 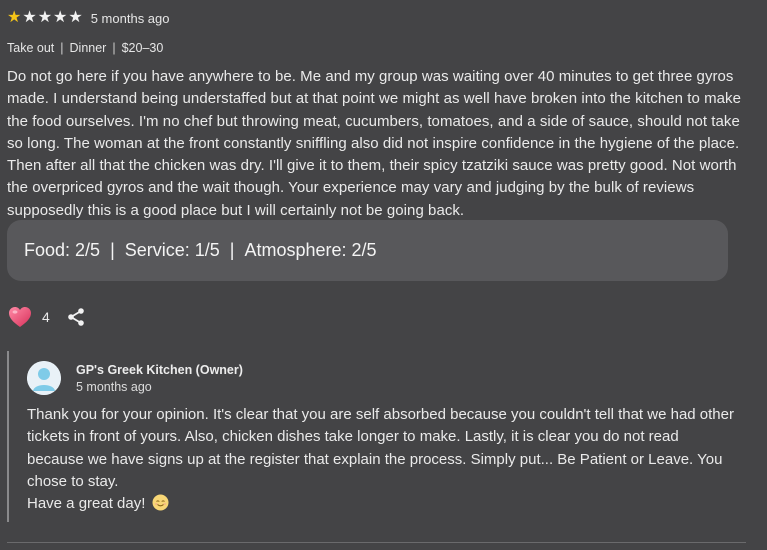 I want to click on owner-avatar, so click(x=44, y=378).